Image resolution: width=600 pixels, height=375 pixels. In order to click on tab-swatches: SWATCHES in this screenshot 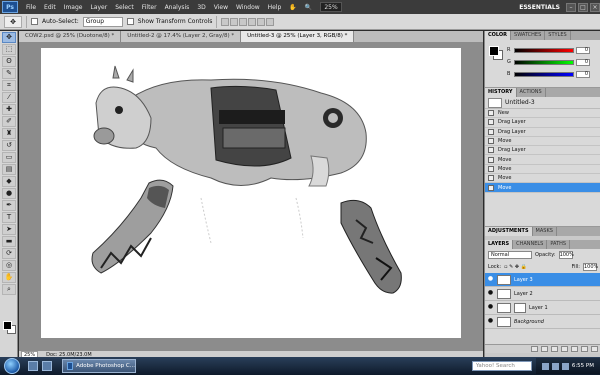, I will do `click(528, 35)`.